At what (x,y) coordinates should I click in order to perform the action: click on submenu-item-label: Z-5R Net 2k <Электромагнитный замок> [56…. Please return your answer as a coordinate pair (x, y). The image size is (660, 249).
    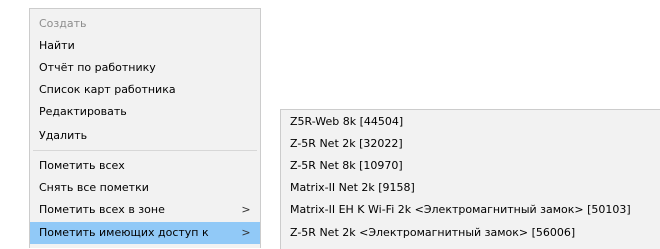
    Looking at the image, I should click on (433, 232).